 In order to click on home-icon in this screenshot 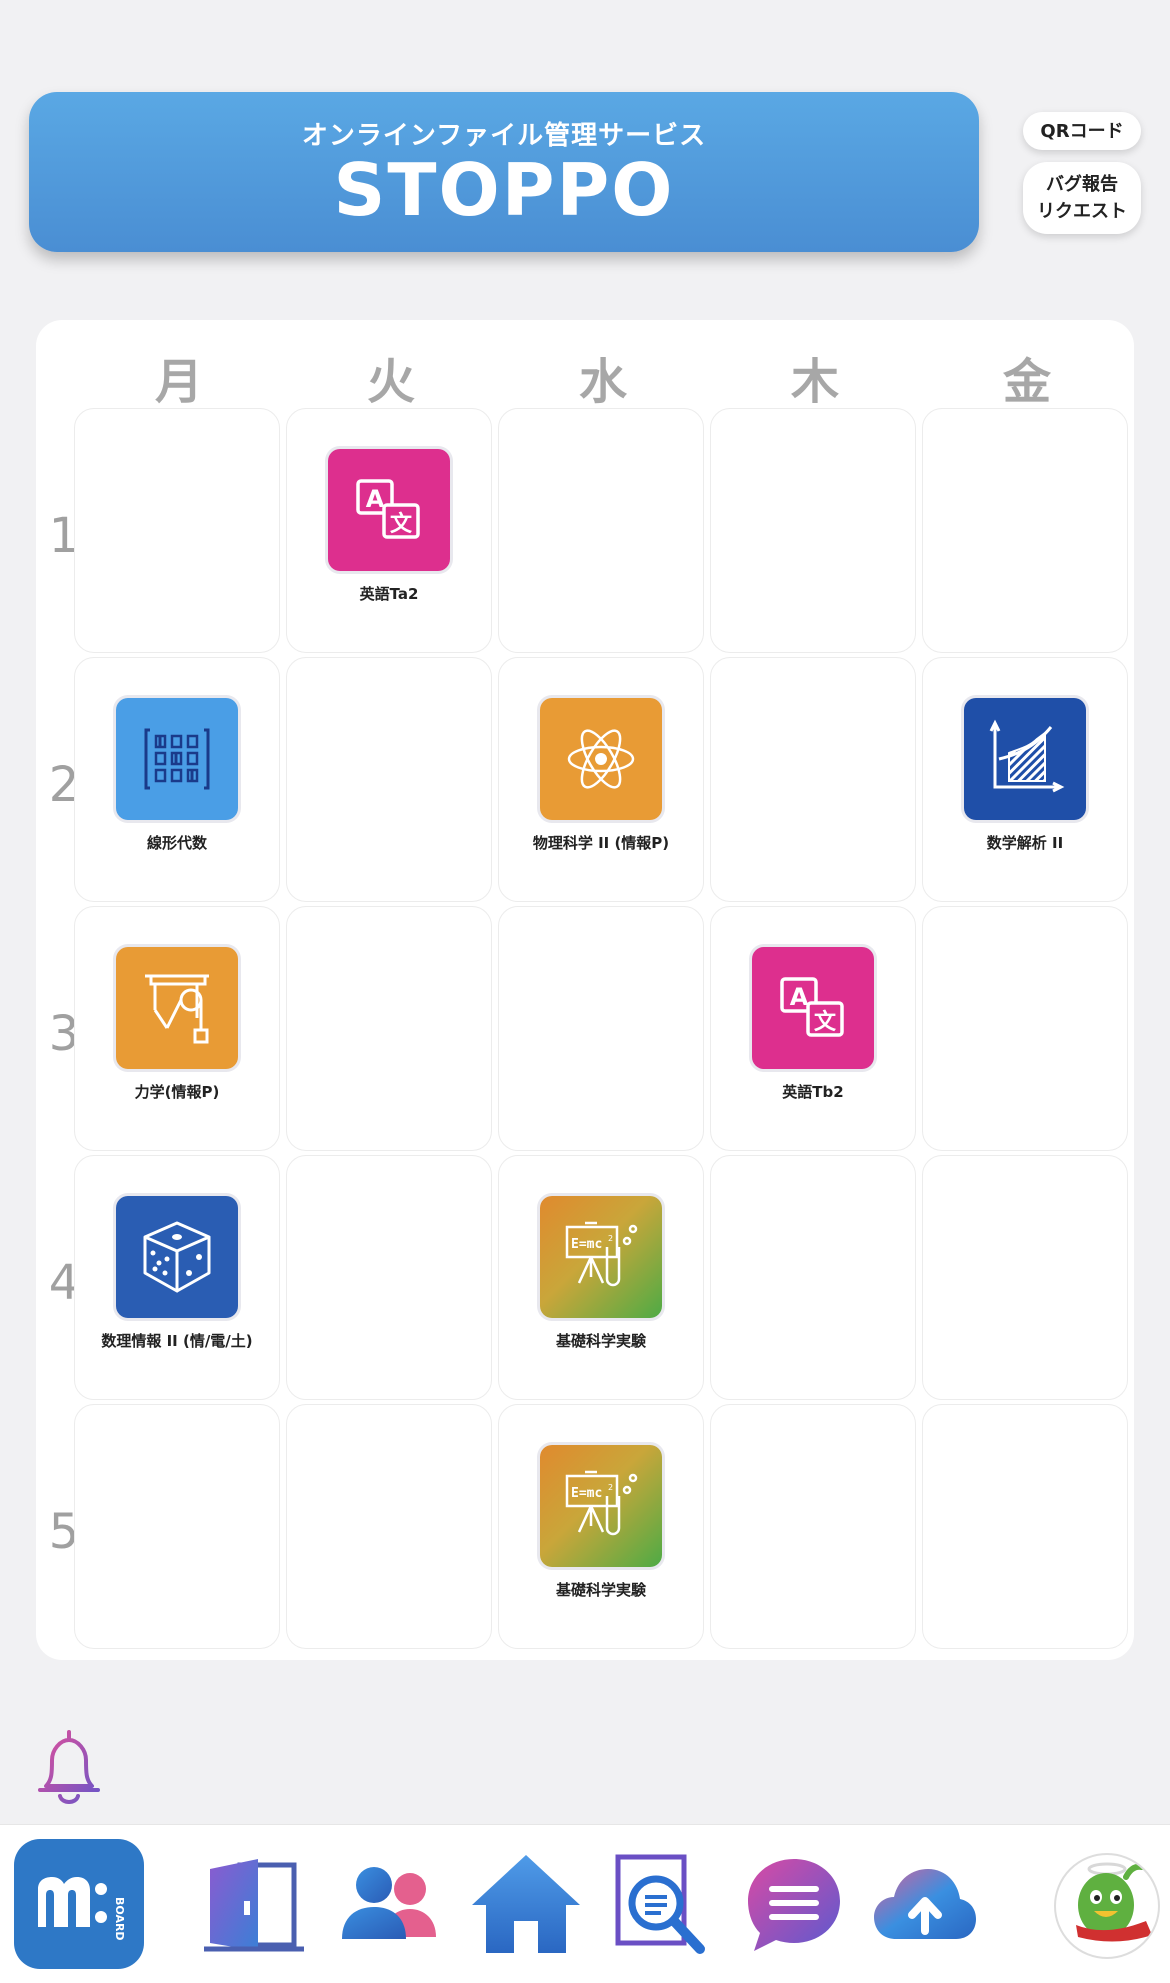, I will do `click(526, 1904)`.